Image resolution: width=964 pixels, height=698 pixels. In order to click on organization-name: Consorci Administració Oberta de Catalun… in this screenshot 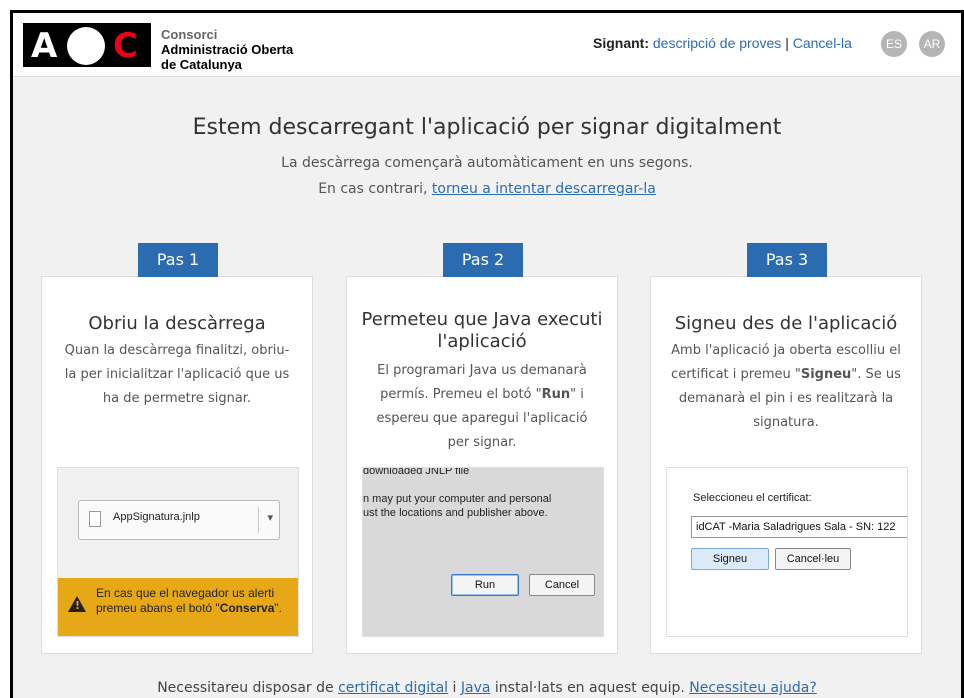, I will do `click(227, 49)`.